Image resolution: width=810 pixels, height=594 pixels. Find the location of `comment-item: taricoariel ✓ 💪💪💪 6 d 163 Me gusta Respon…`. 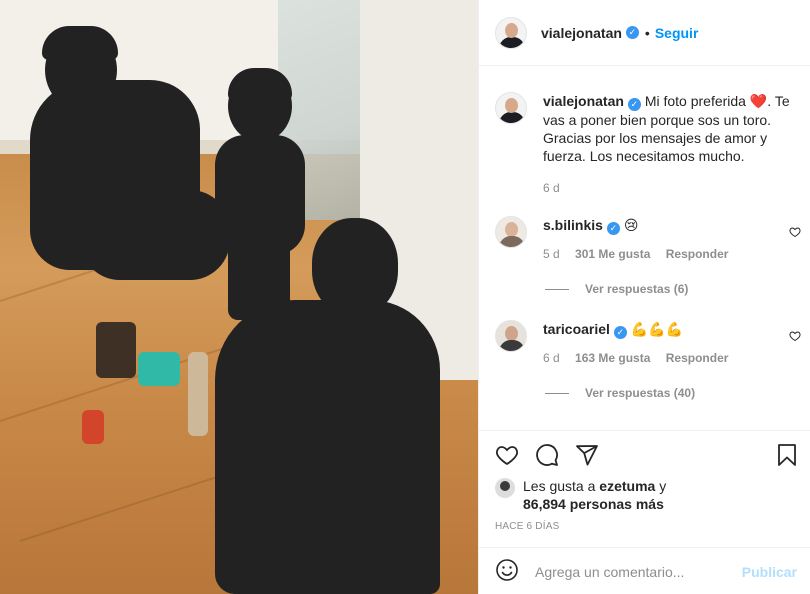

comment-item: taricoariel ✓ 💪💪💪 6 d 163 Me gusta Respon… is located at coordinates (645, 343).